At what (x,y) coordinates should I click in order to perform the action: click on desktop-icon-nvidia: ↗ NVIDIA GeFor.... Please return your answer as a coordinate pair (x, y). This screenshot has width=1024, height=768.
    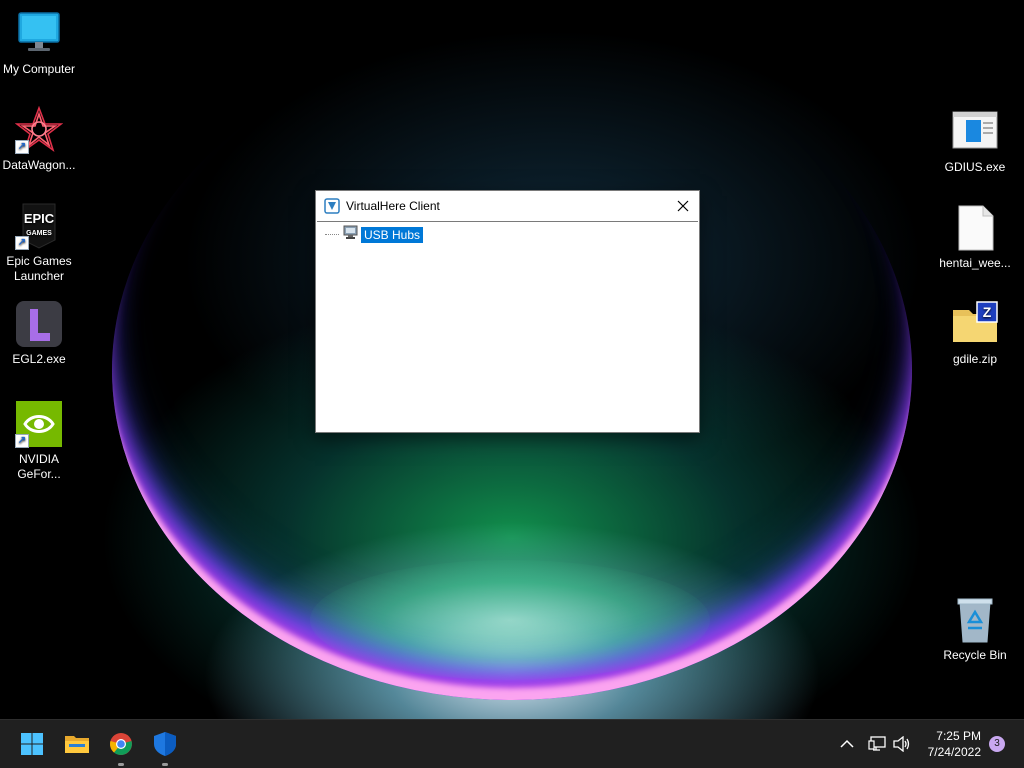
    Looking at the image, I should click on (39, 441).